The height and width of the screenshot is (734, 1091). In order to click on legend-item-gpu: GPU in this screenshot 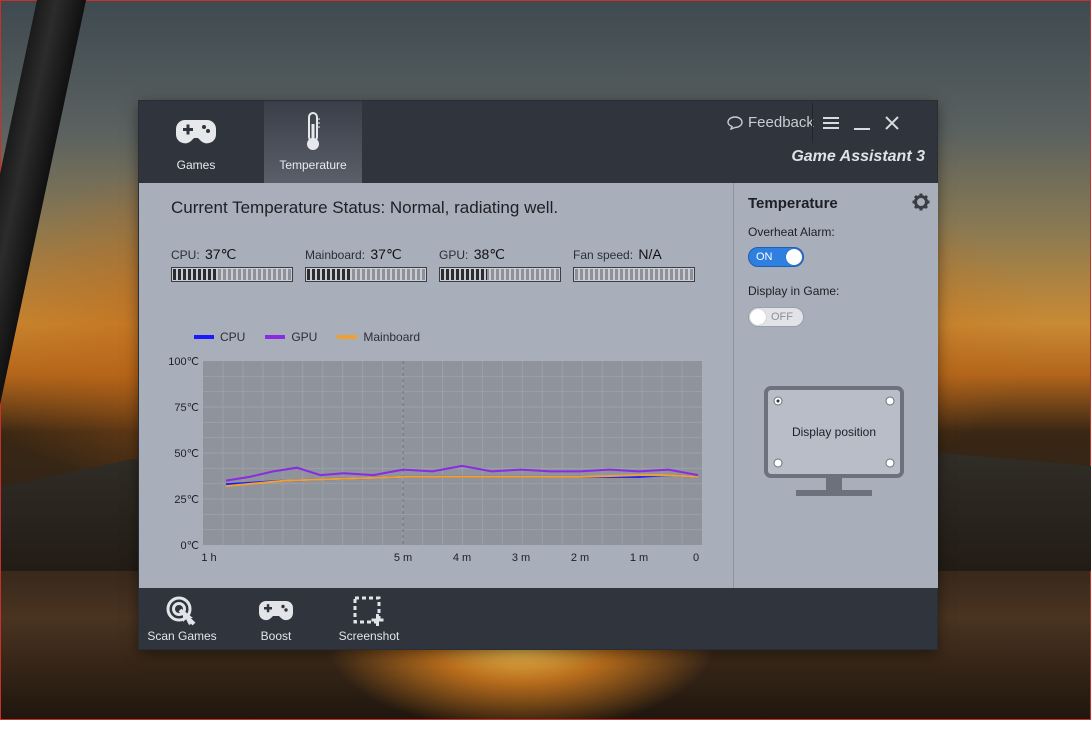, I will do `click(291, 337)`.